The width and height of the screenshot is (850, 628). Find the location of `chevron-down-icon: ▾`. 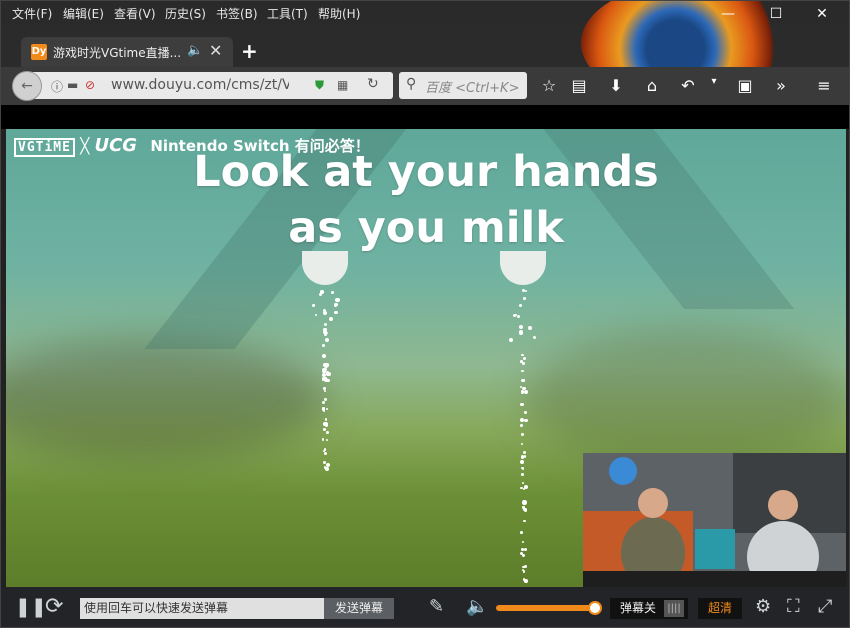

chevron-down-icon: ▾ is located at coordinates (714, 81).